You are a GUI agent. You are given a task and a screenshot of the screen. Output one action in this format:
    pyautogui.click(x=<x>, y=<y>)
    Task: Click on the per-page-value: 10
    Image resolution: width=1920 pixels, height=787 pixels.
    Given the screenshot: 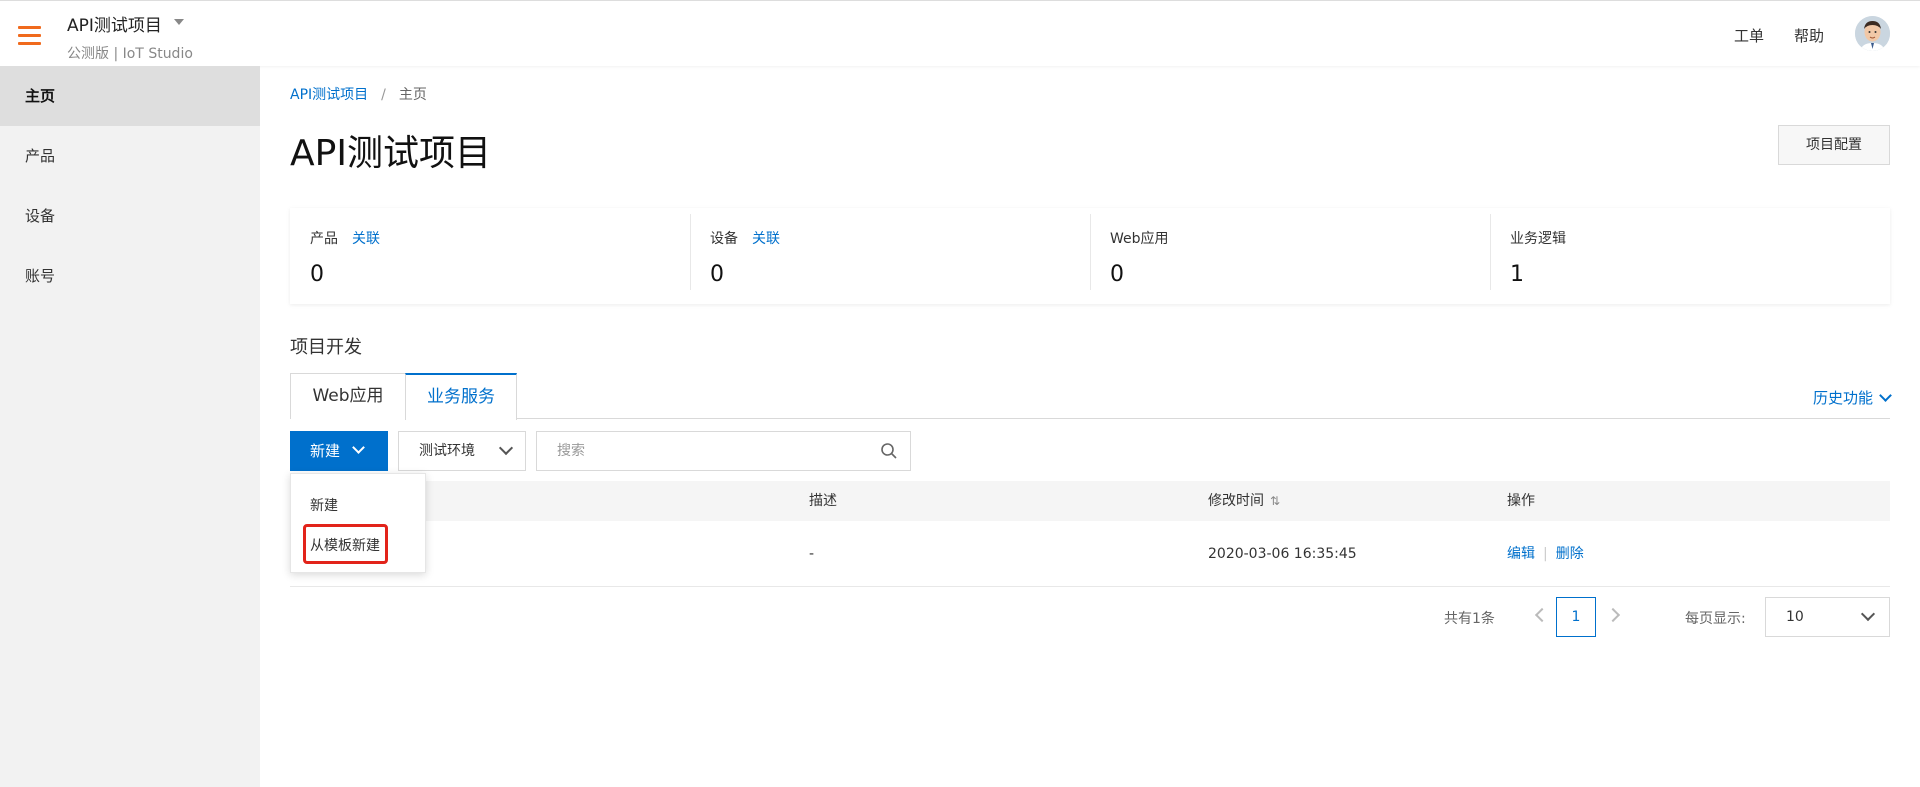 What is the action you would take?
    pyautogui.click(x=1795, y=617)
    